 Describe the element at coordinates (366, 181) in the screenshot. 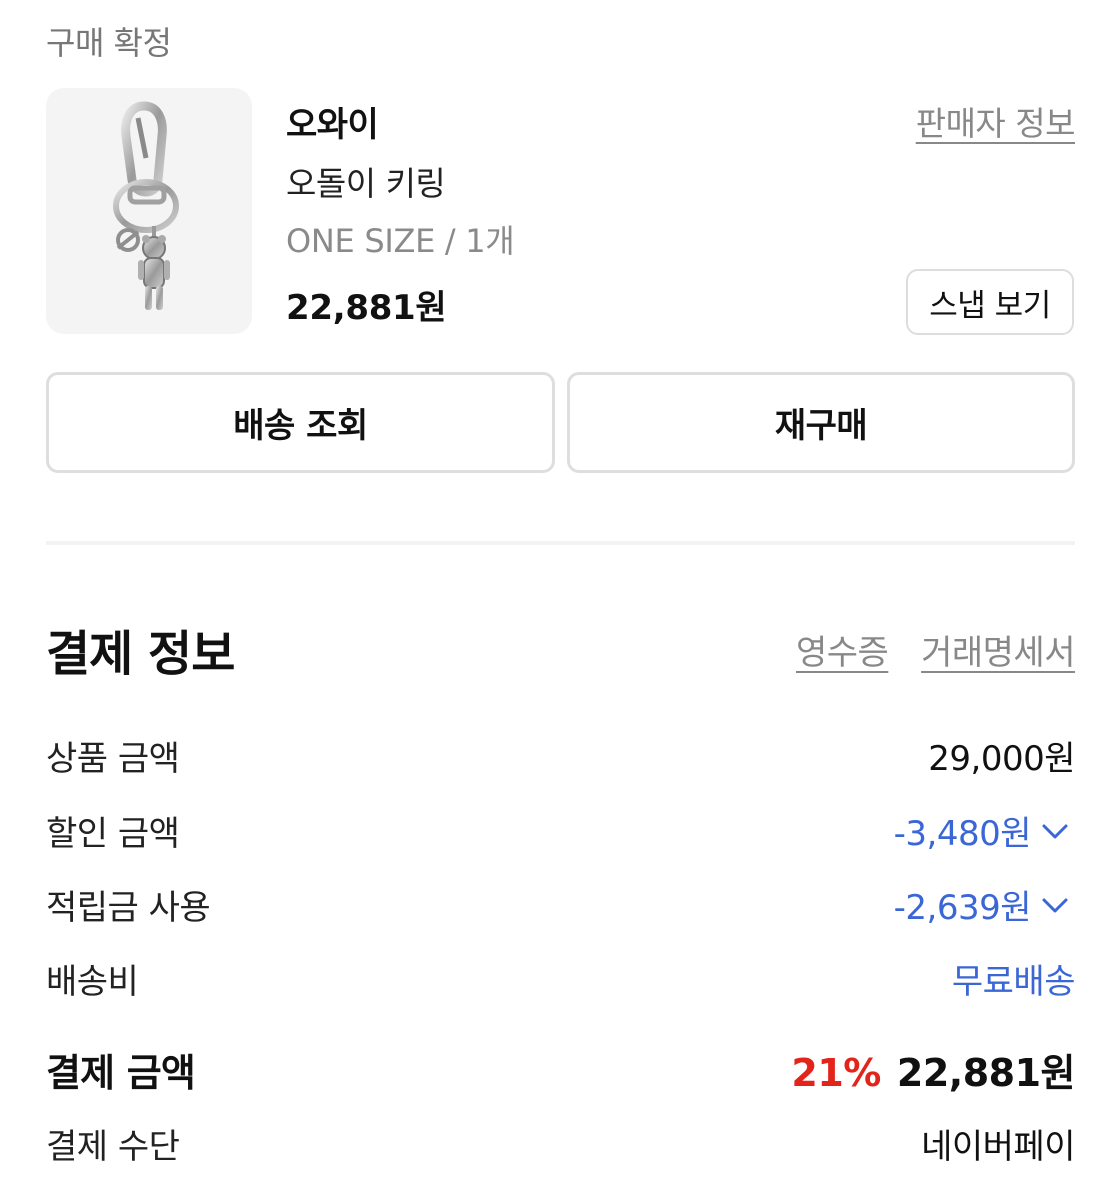

I see `product-name: 오돌이 키링` at that location.